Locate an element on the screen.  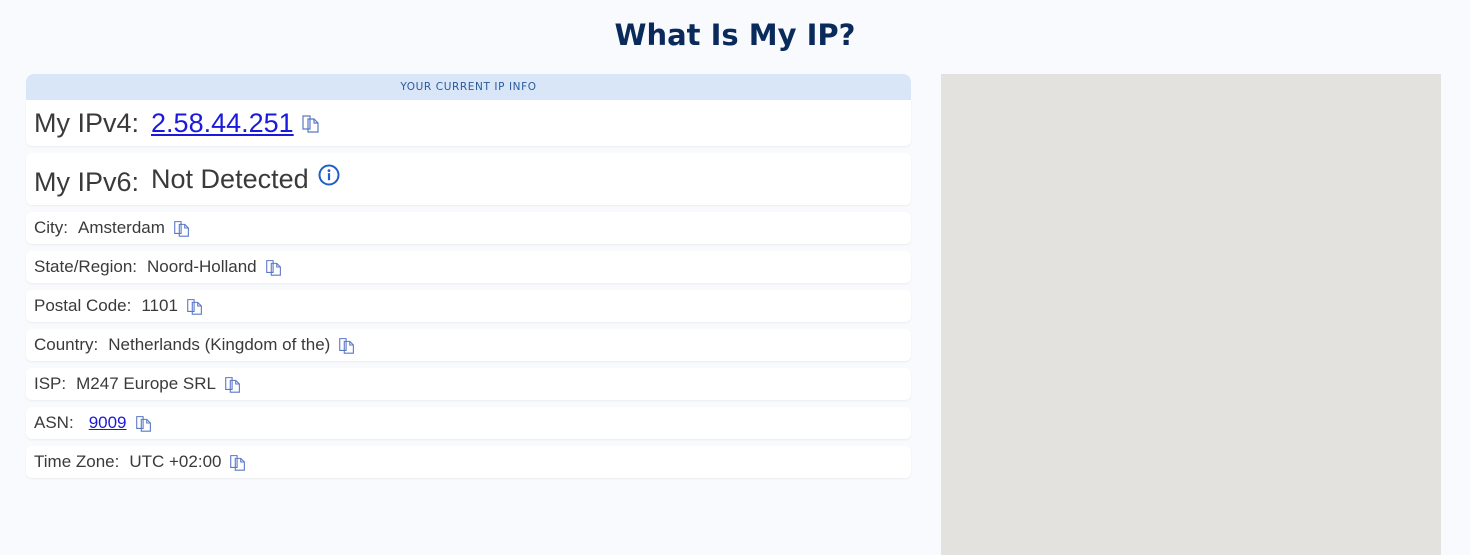
ipv6-row: My IPv6: Not Detected is located at coordinates (468, 179).